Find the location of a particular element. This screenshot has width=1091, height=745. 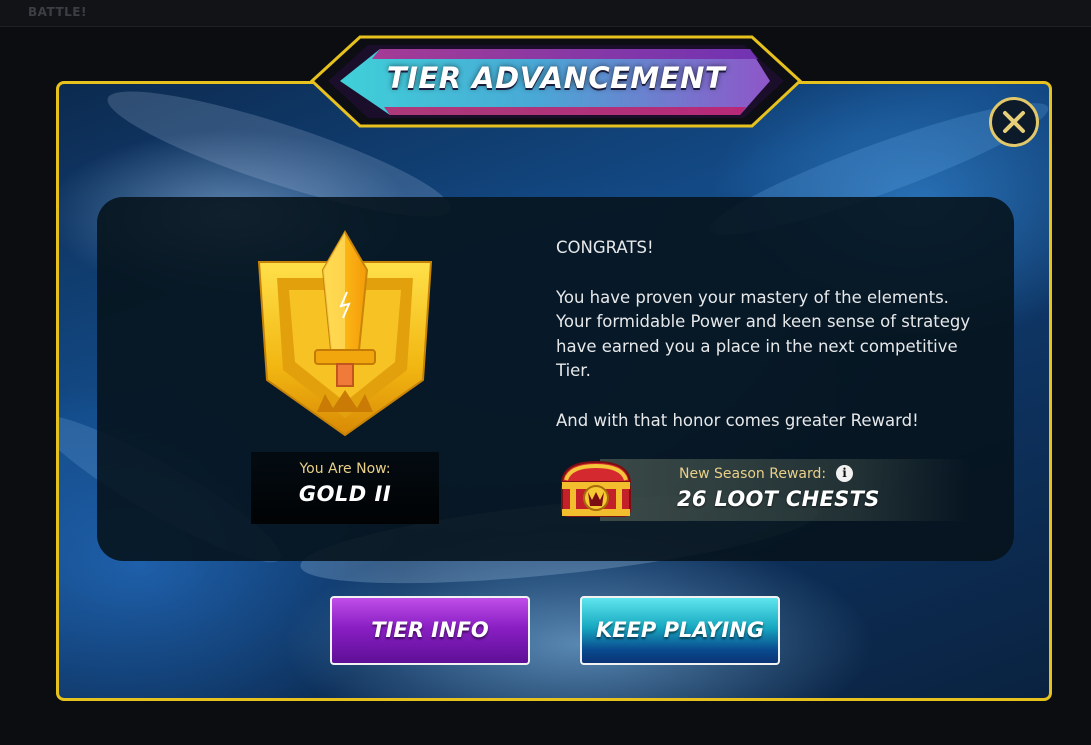

close-button is located at coordinates (1014, 122).